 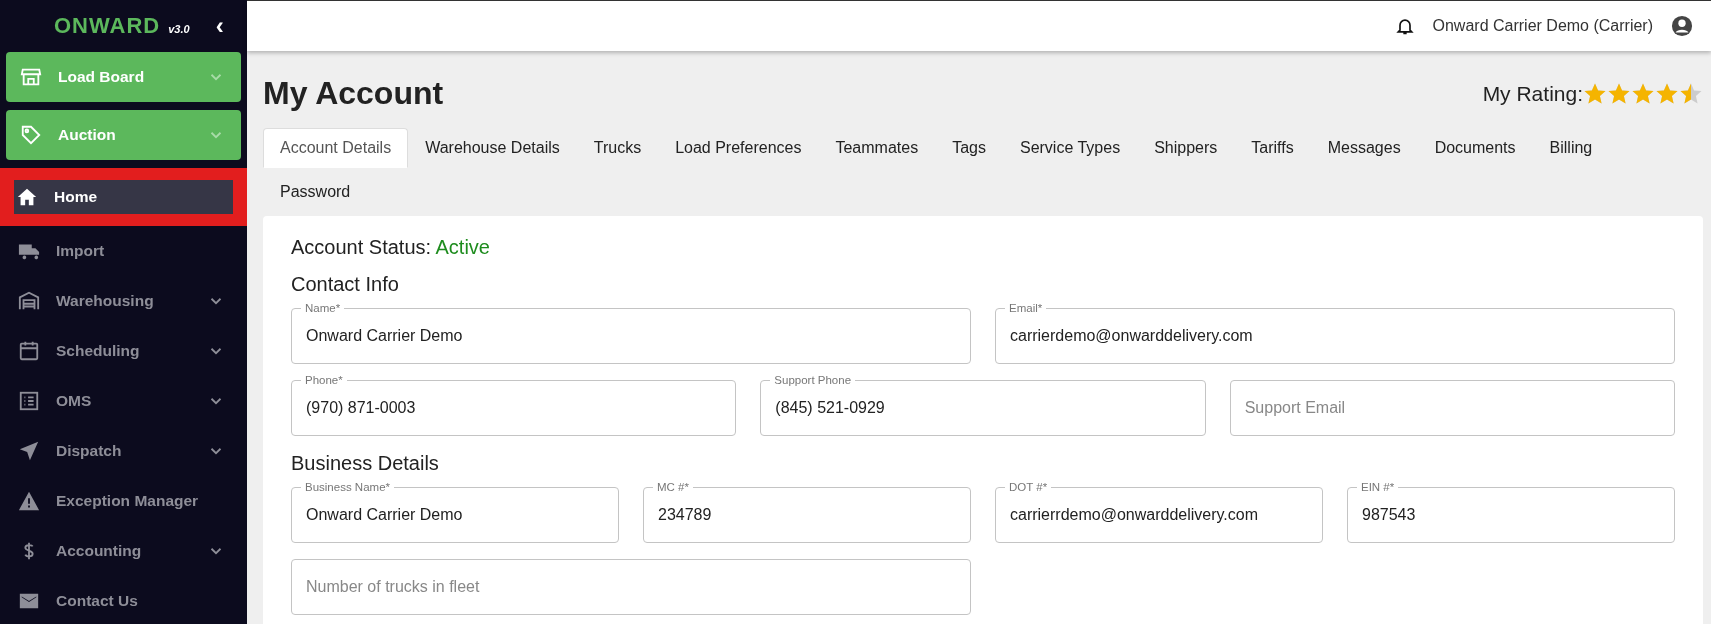 I want to click on field-label: Name*, so click(x=323, y=308).